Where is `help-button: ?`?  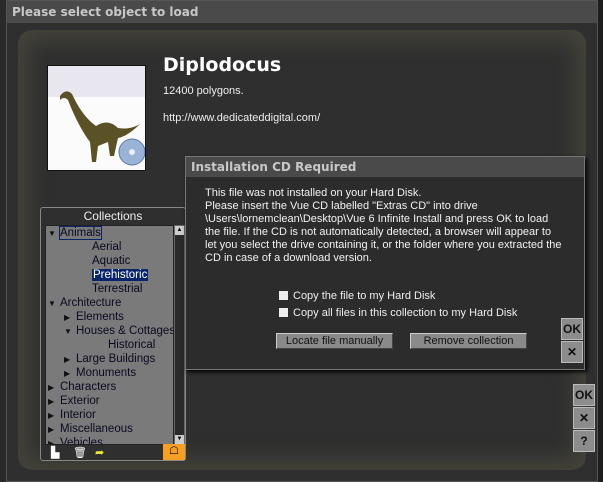 help-button: ? is located at coordinates (584, 441).